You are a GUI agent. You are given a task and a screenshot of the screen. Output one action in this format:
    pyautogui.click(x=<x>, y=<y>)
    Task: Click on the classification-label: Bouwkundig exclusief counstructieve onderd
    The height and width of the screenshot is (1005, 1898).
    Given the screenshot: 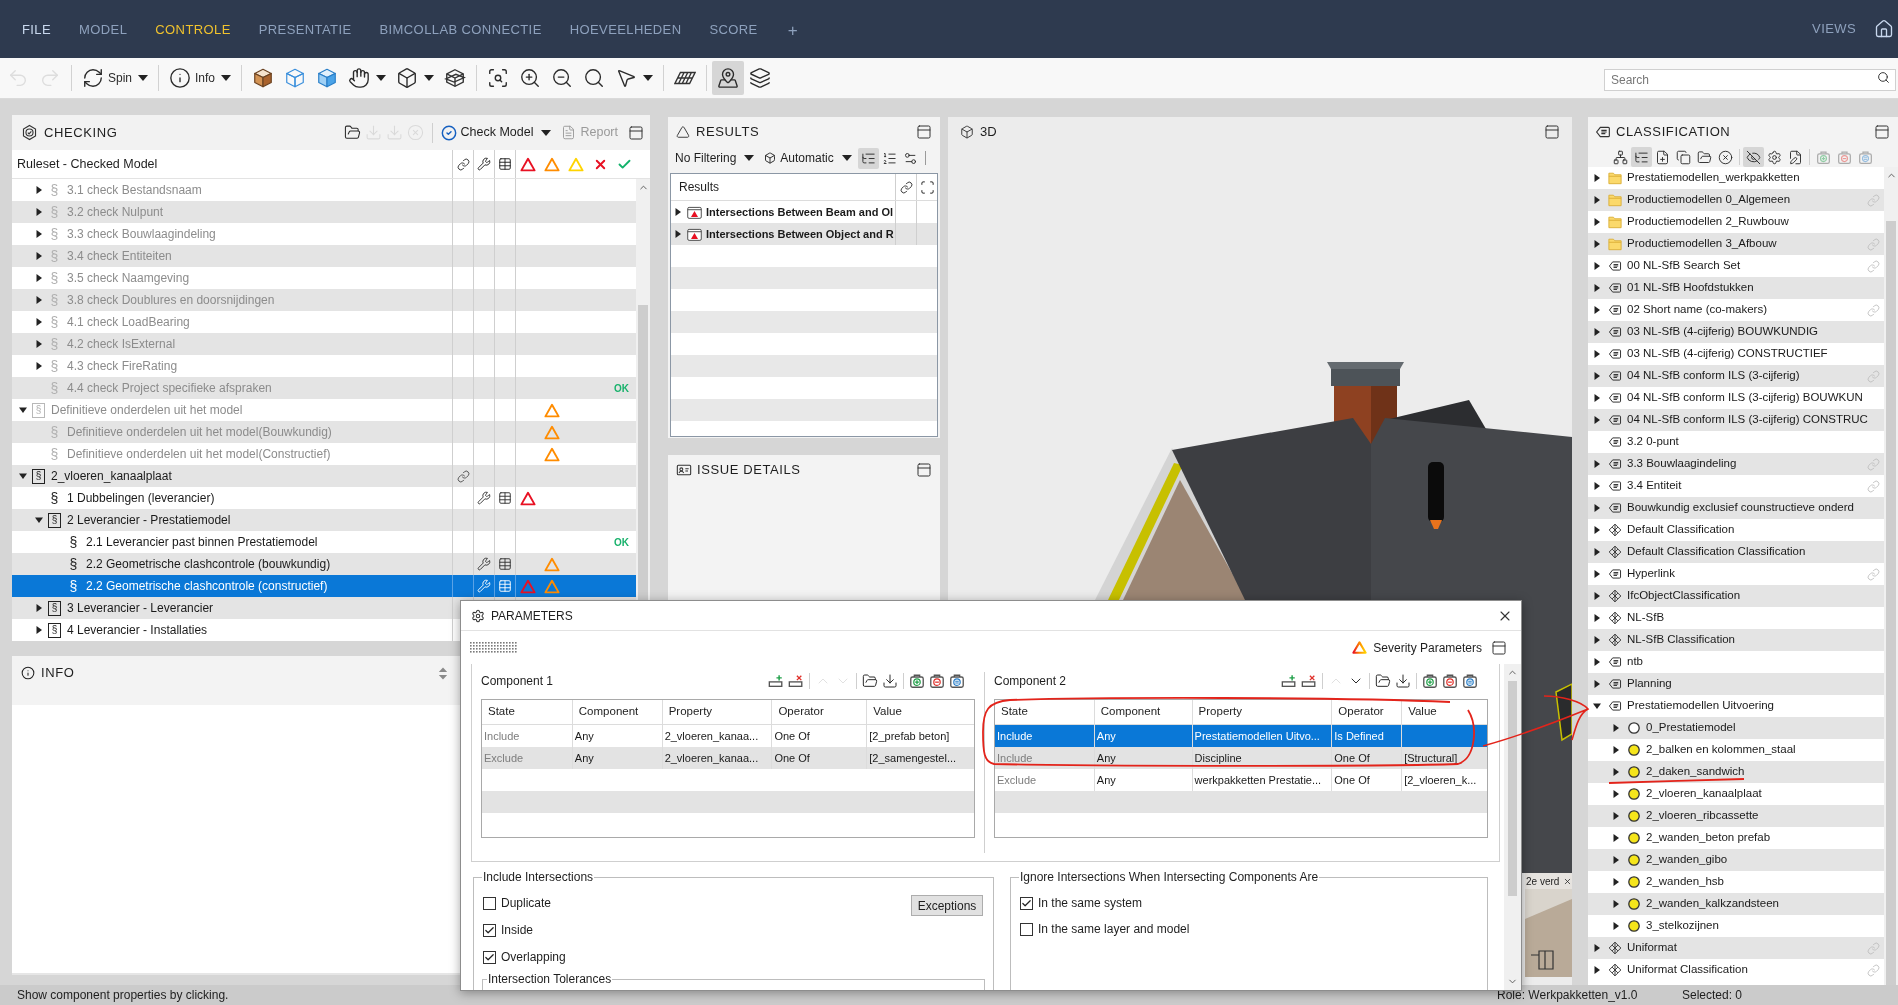 What is the action you would take?
    pyautogui.click(x=1740, y=508)
    